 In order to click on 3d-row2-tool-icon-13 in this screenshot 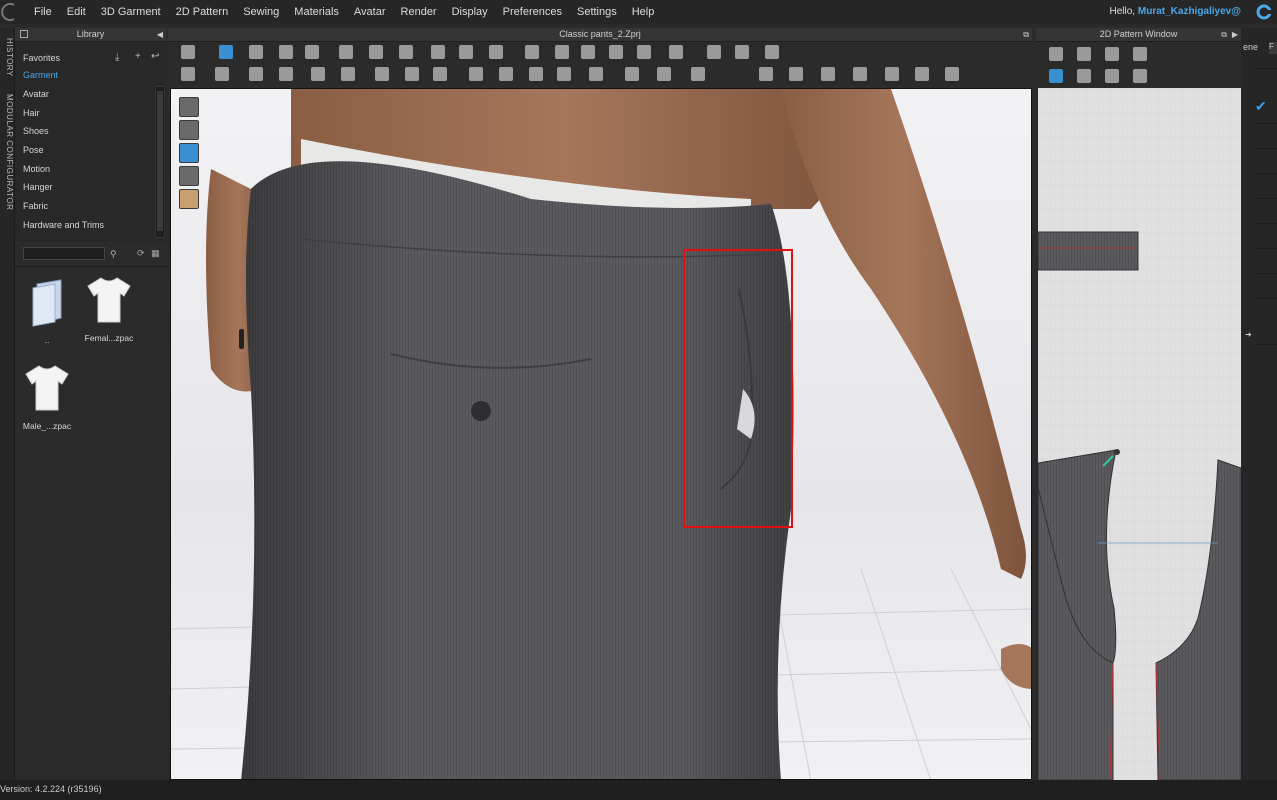, I will do `click(564, 74)`.